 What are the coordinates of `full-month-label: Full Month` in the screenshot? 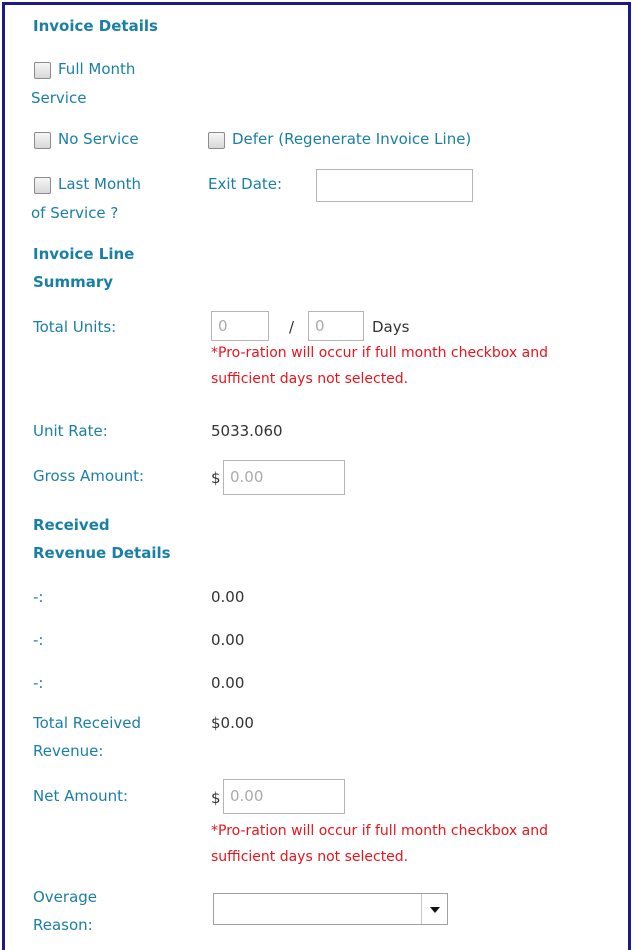 It's located at (97, 69).